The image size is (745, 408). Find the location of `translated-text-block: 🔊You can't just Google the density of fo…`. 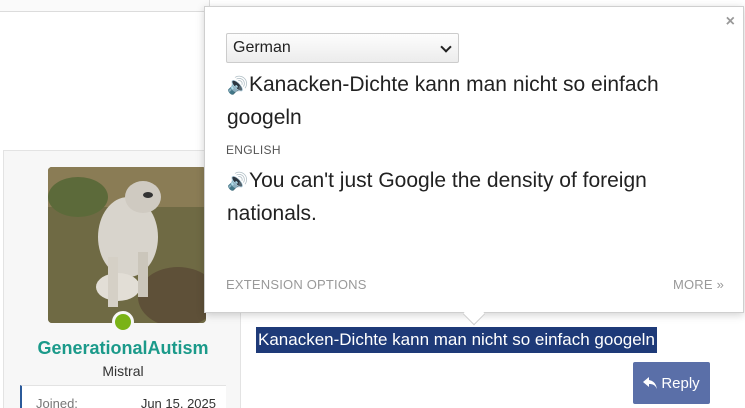

translated-text-block: 🔊You can't just Google the density of fo… is located at coordinates (472, 197).